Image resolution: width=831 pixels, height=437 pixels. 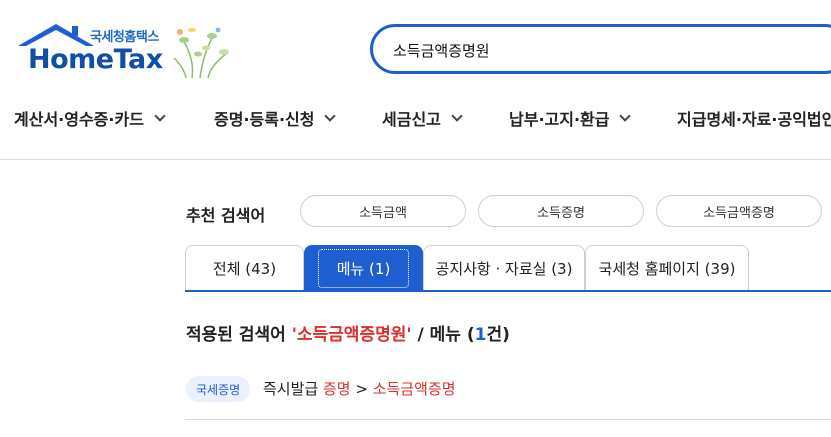 I want to click on hometax-logo: 국세청홈택스 HomeTax, so click(x=124, y=52).